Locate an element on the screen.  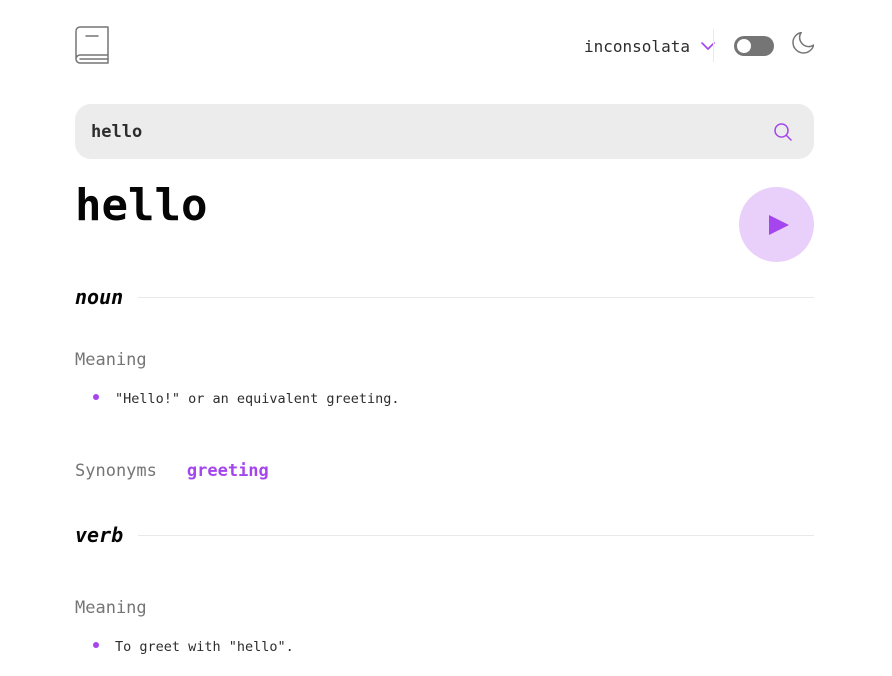
header: inconsolata is located at coordinates (444, 45).